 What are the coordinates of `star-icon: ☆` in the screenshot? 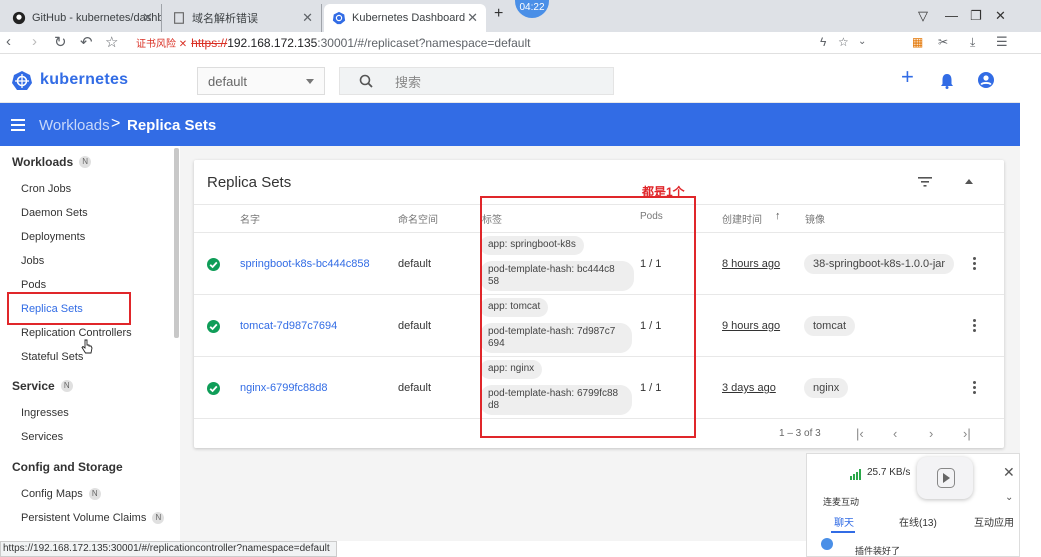 It's located at (111, 42).